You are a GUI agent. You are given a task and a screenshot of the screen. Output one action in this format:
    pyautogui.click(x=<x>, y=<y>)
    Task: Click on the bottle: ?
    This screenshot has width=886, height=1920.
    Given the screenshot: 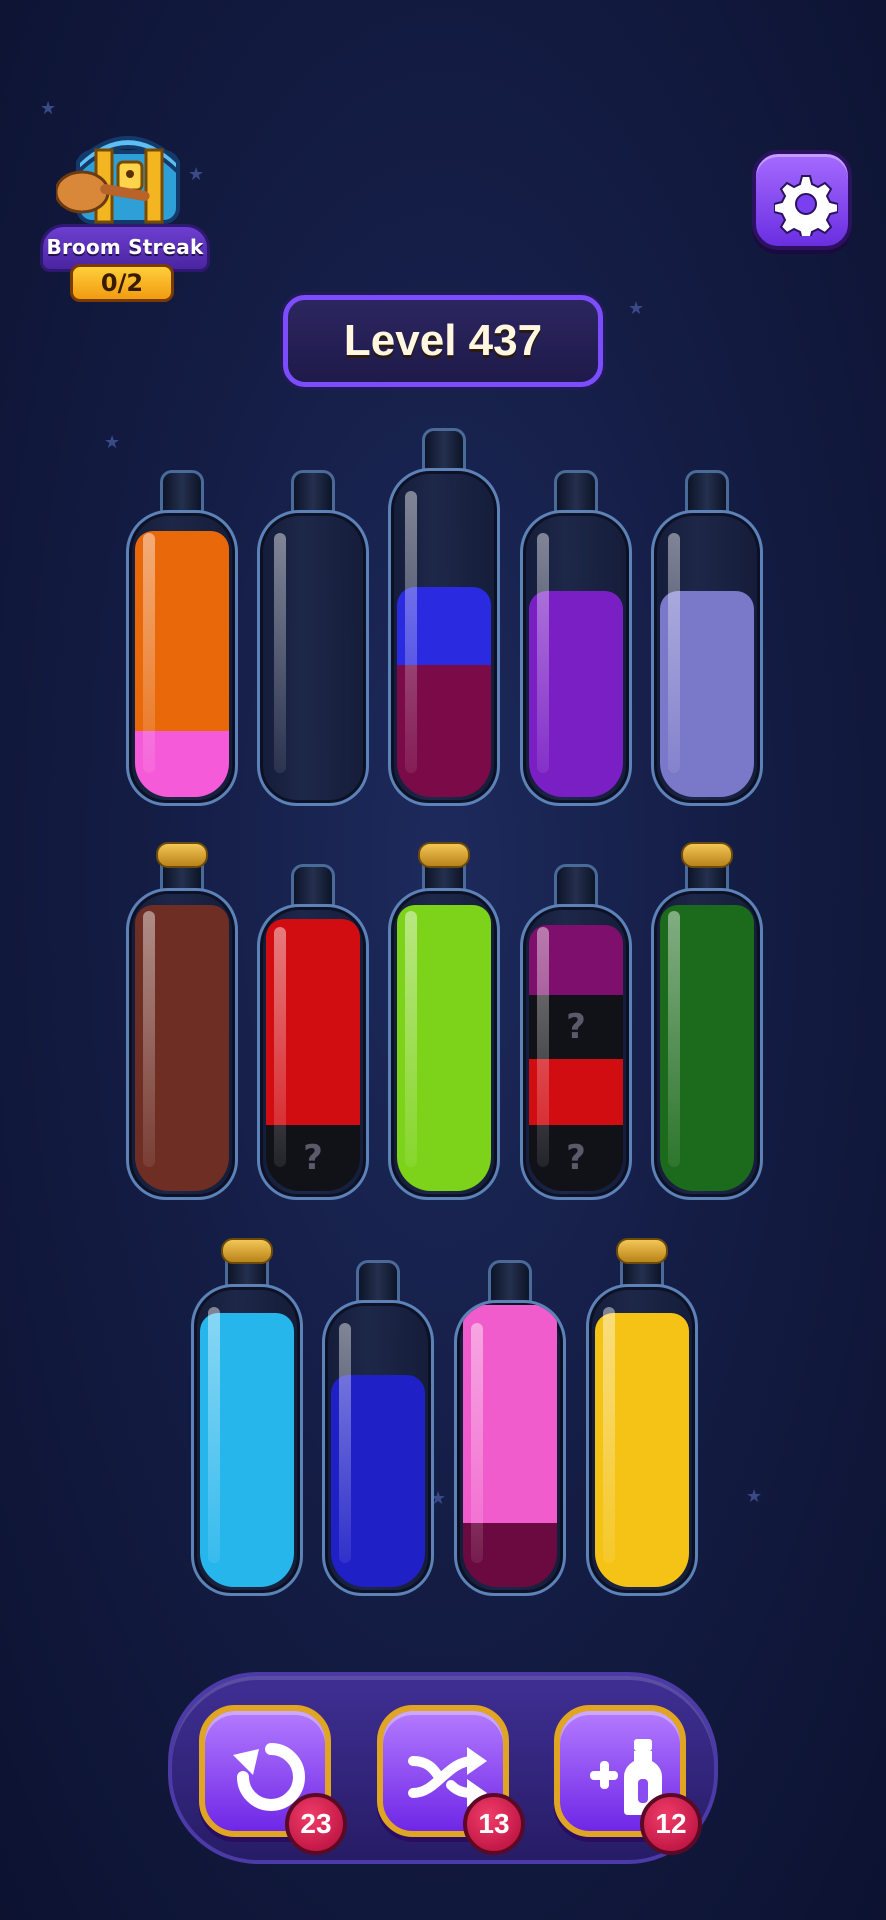 What is the action you would take?
    pyautogui.click(x=313, y=1032)
    